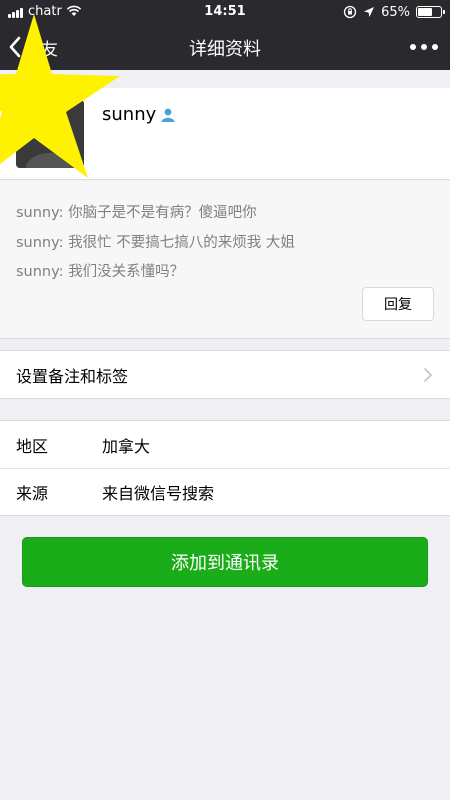  I want to click on avatar, so click(50, 134).